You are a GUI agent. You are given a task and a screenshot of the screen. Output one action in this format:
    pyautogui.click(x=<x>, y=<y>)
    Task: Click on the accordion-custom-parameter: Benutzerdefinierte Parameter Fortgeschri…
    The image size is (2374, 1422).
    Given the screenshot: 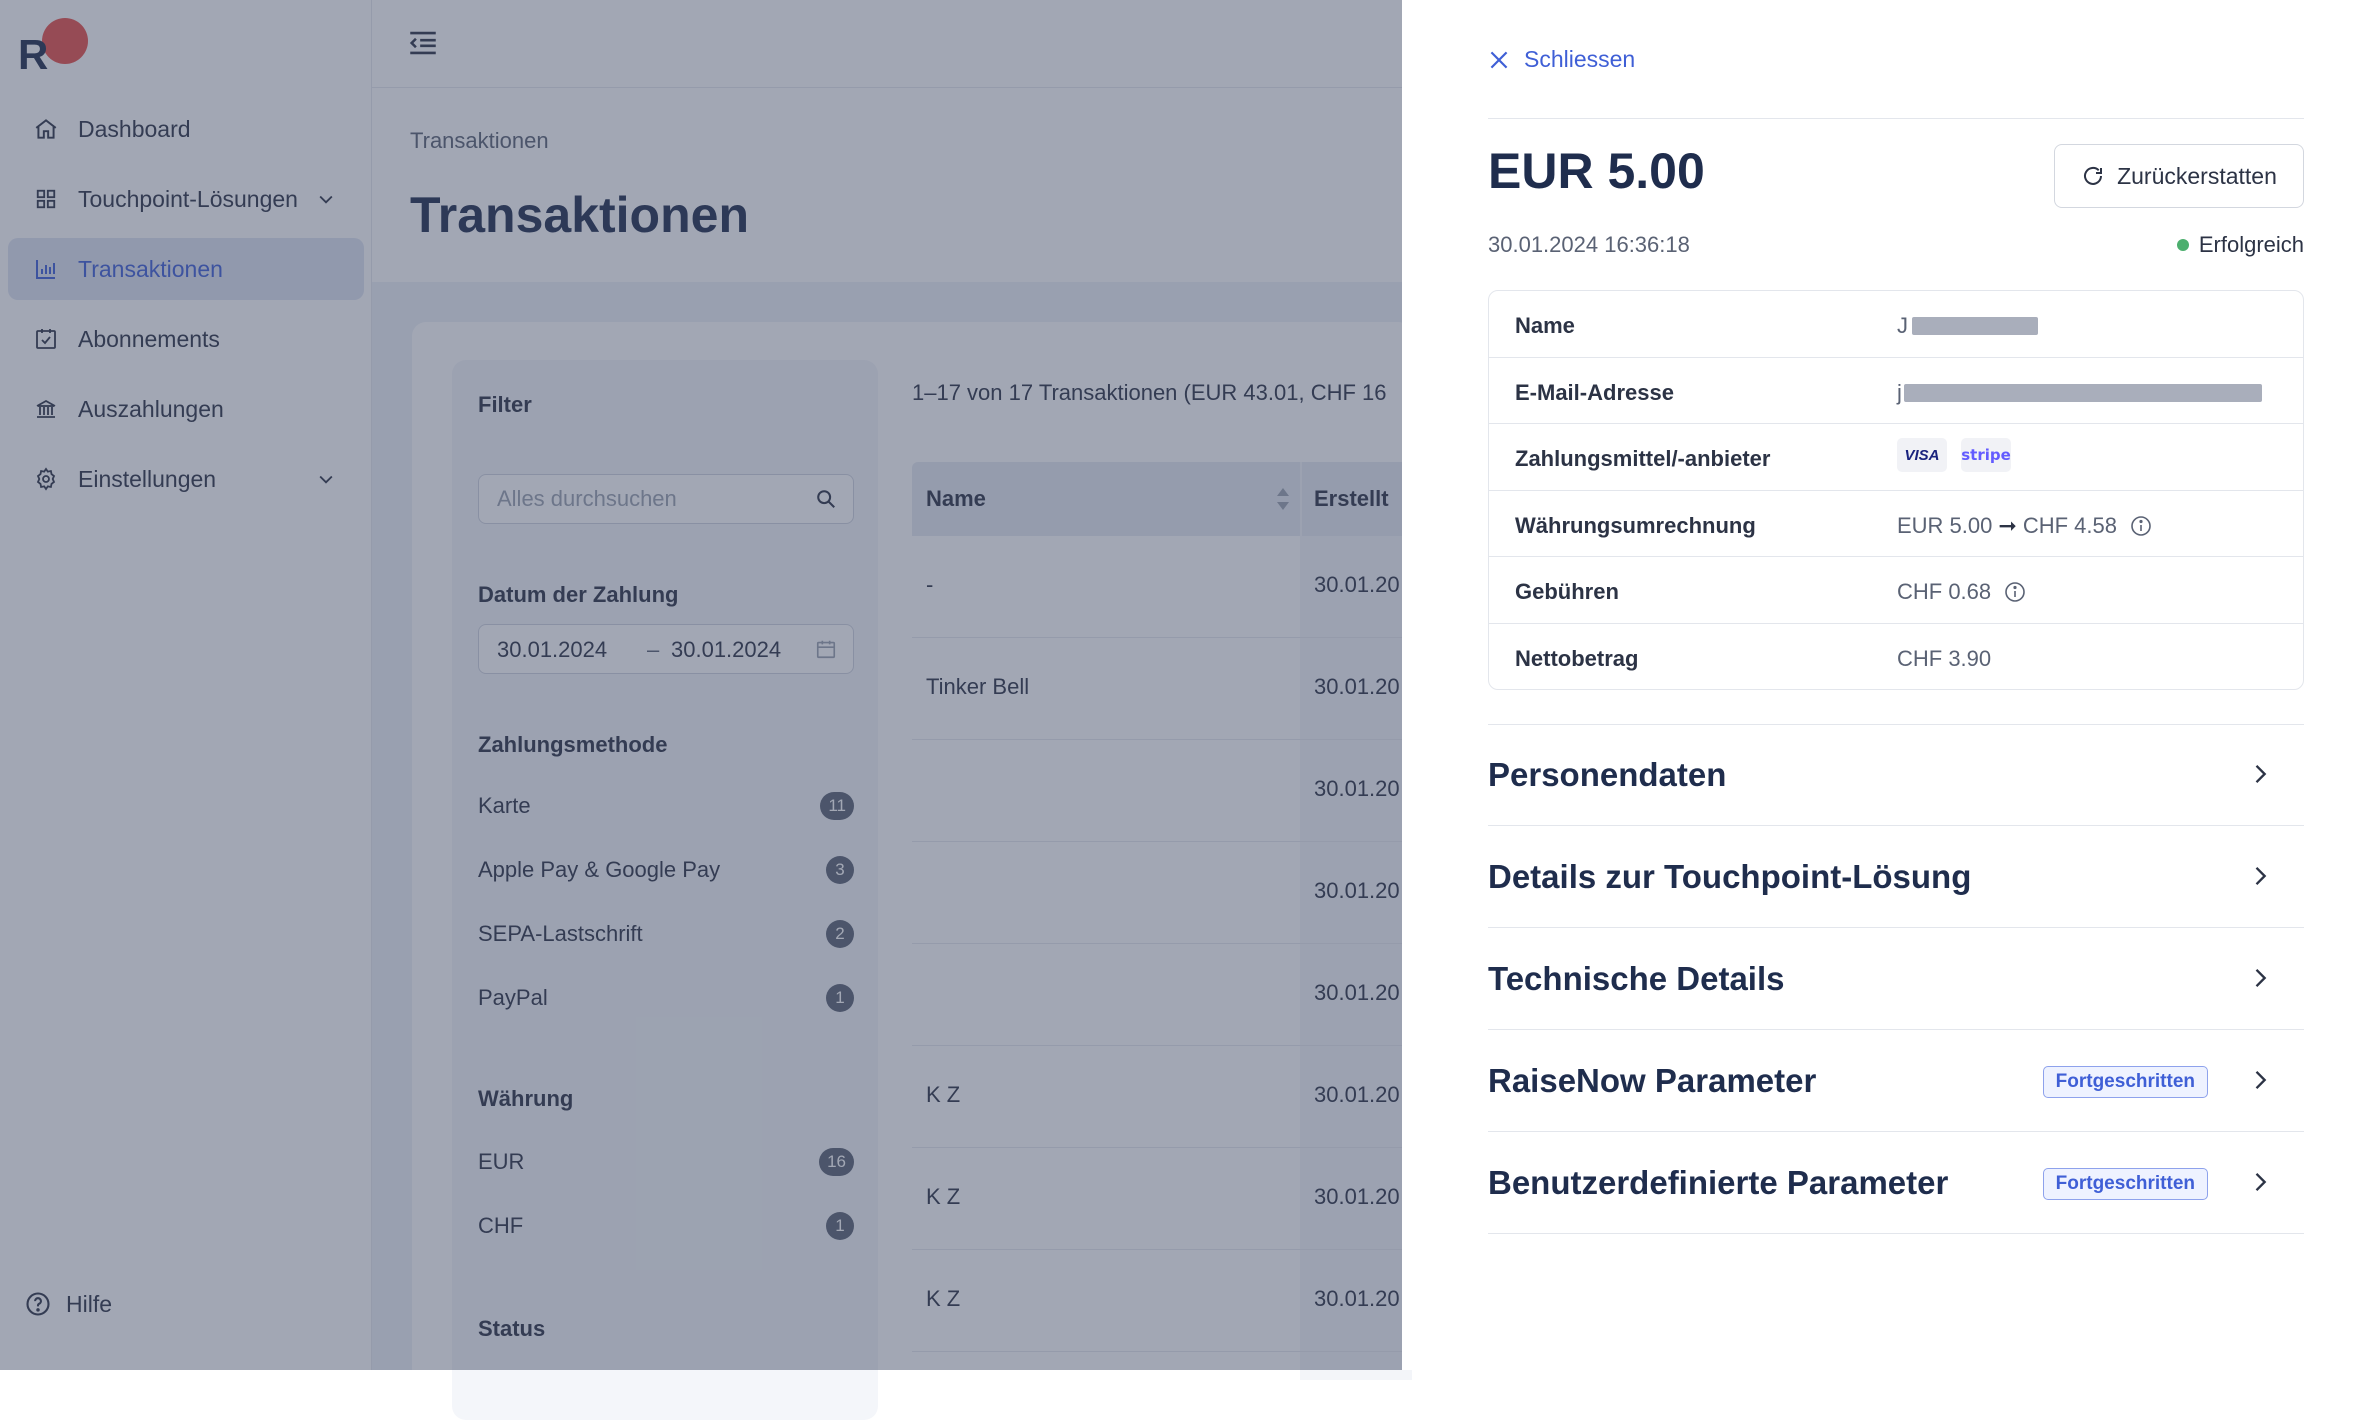 What is the action you would take?
    pyautogui.click(x=1896, y=1183)
    